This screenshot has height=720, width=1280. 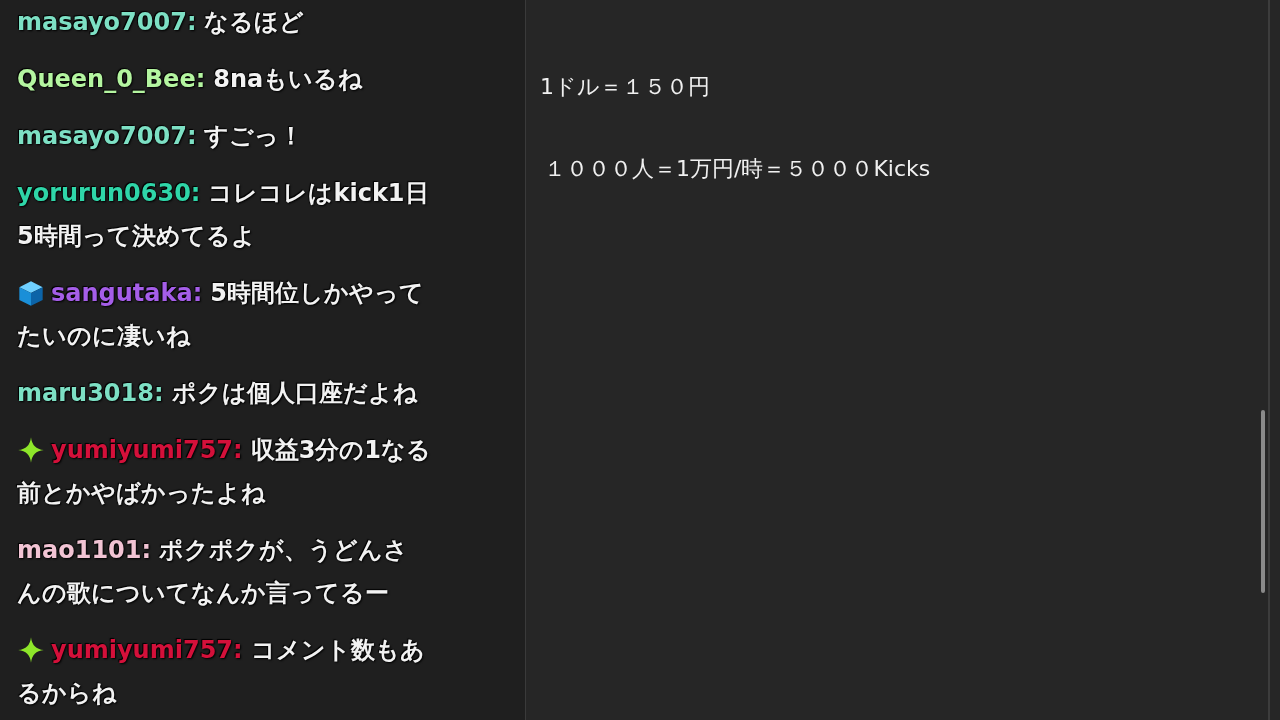 I want to click on chat-message: 8naもいるね, so click(x=288, y=79).